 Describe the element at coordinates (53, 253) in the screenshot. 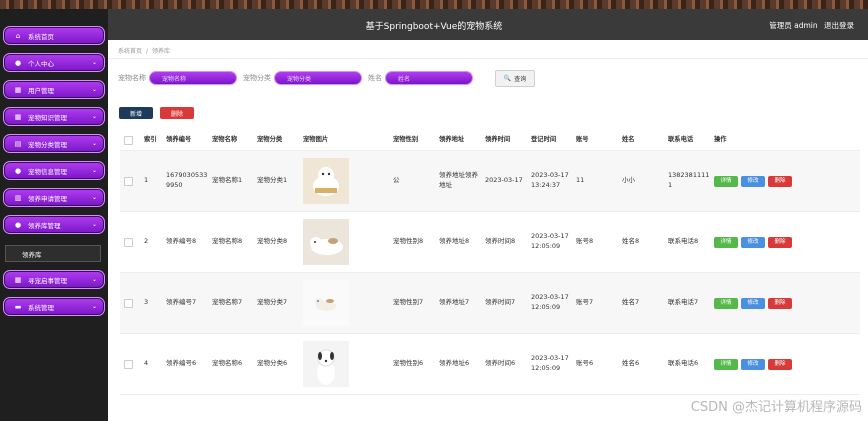

I see `sidebar-subitem-adoption-library: 领养库` at that location.